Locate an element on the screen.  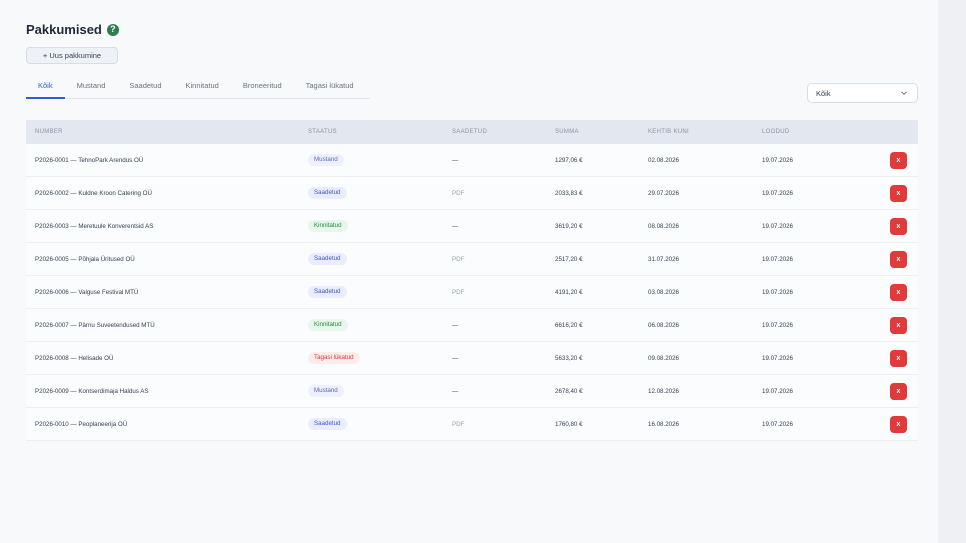
offer-number: P2026-0002 — Kuldne Kroon Catering OÜ is located at coordinates (93, 193).